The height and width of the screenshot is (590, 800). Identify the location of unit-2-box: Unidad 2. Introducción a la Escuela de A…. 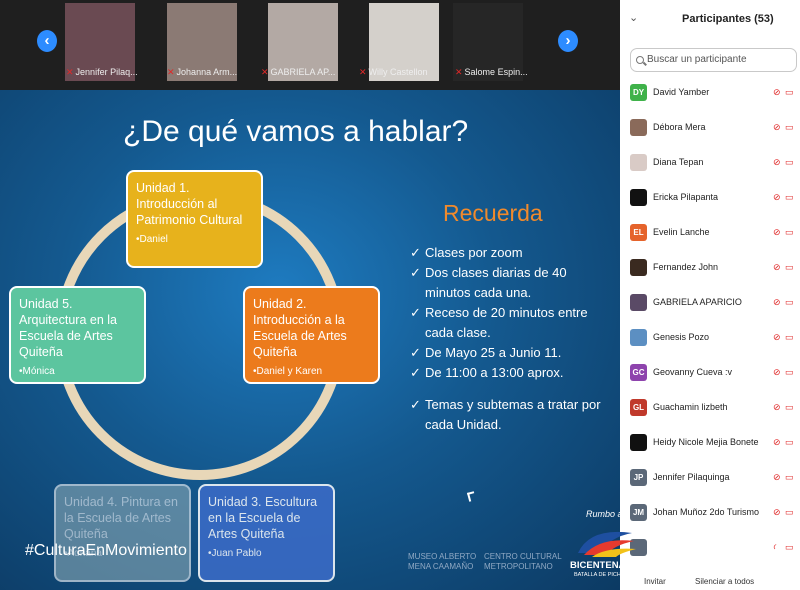
(311, 335).